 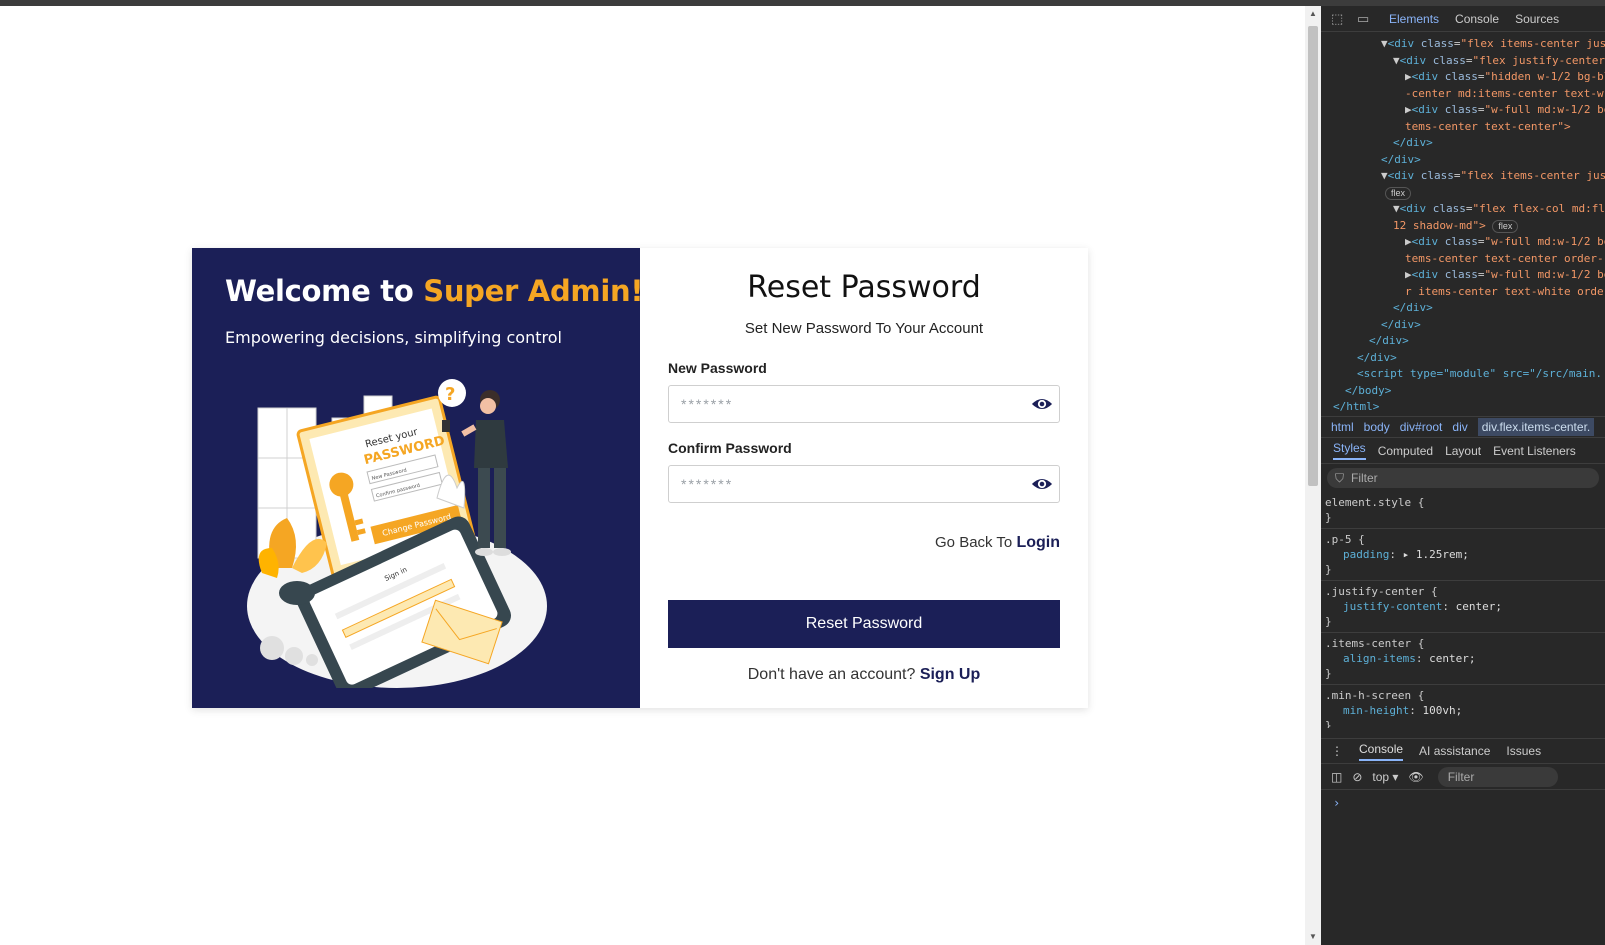 What do you see at coordinates (864, 328) in the screenshot?
I see `form-subtitle: Set New Password To Your Account` at bounding box center [864, 328].